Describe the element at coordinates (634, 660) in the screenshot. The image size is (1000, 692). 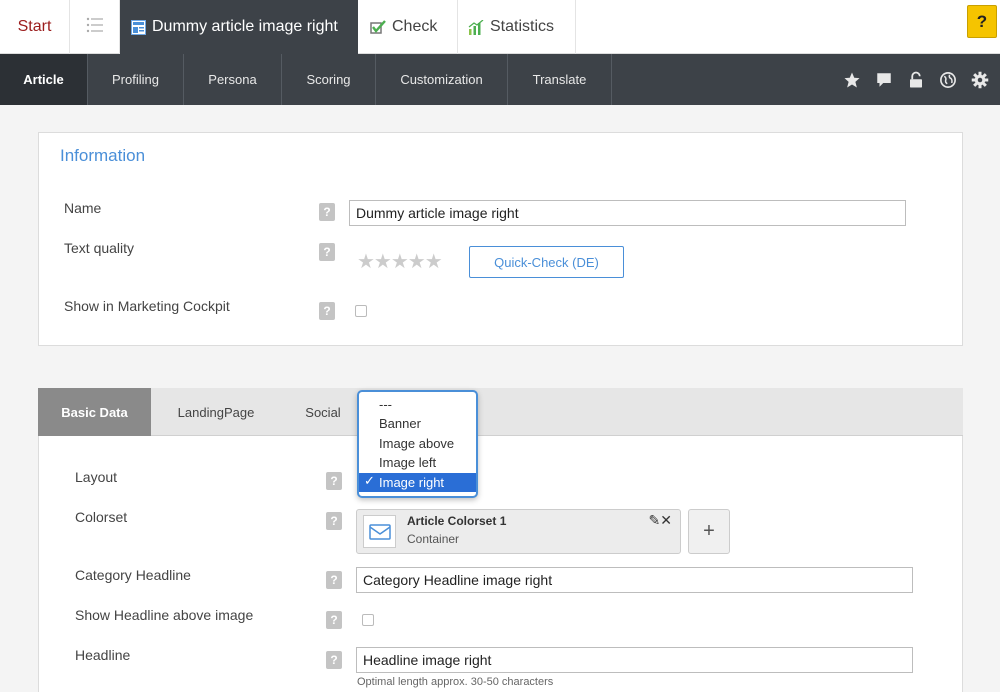
I see `headline-input: Headline image right` at that location.